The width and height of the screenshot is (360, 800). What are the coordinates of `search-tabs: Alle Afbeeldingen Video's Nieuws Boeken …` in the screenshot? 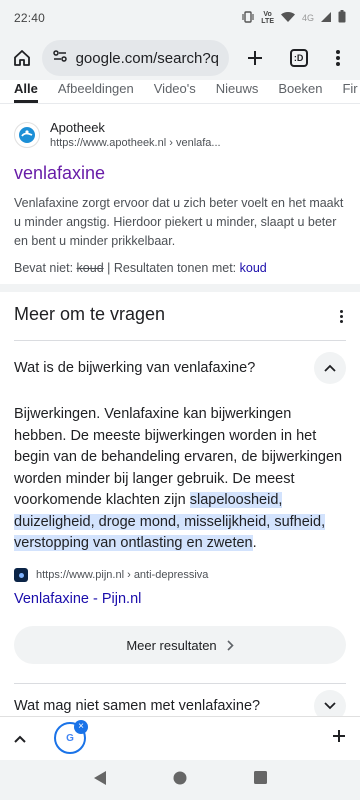 It's located at (180, 92).